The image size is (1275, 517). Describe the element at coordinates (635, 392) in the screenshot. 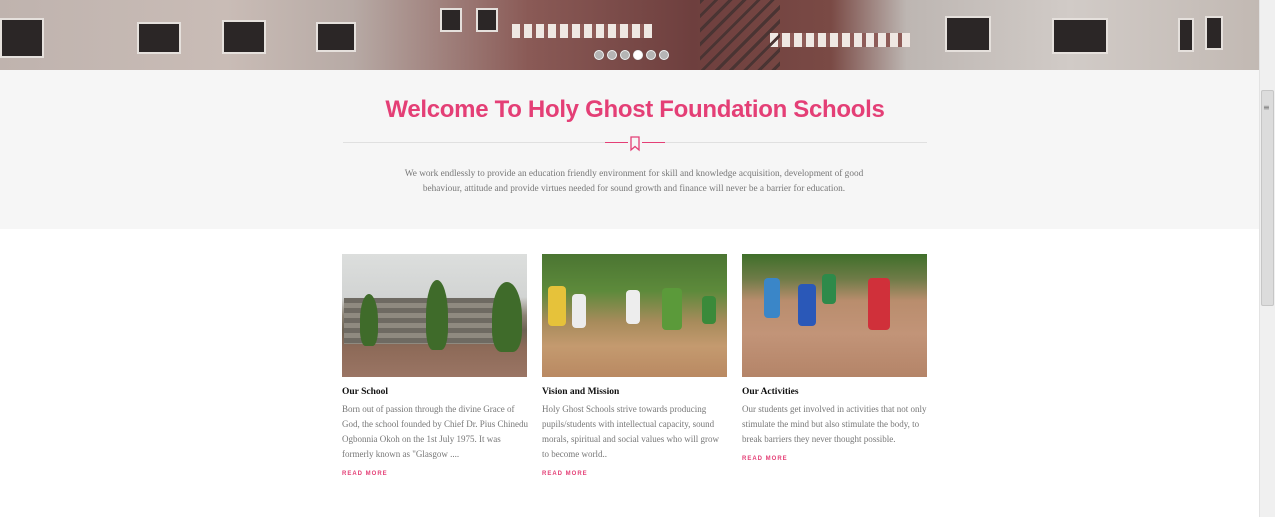

I see `card-title: Vision and Mission` at that location.